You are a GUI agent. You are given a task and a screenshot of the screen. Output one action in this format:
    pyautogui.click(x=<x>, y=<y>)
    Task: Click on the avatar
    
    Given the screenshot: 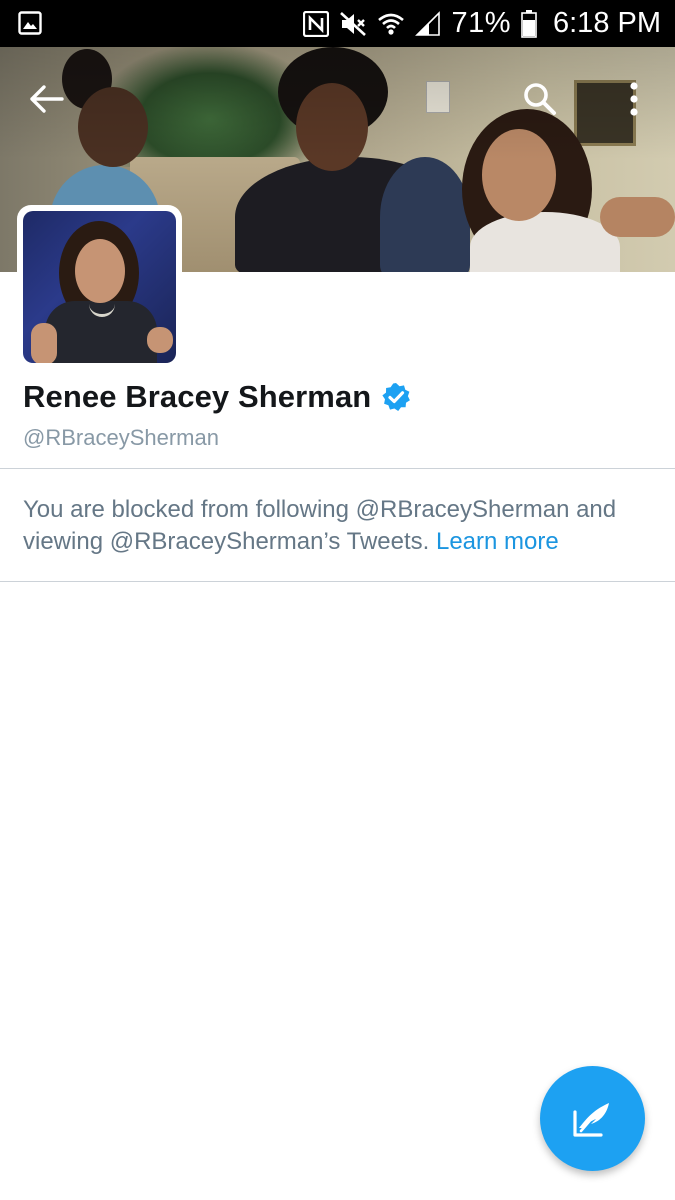 What is the action you would take?
    pyautogui.click(x=99, y=287)
    